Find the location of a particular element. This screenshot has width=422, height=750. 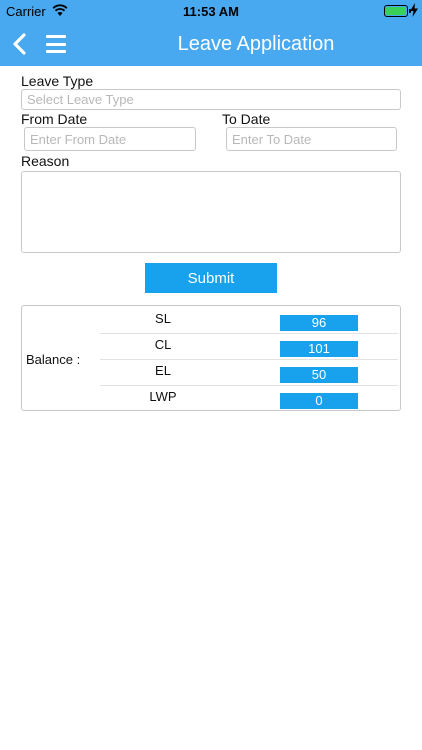

leave-type-label: Leave Type is located at coordinates (57, 81).